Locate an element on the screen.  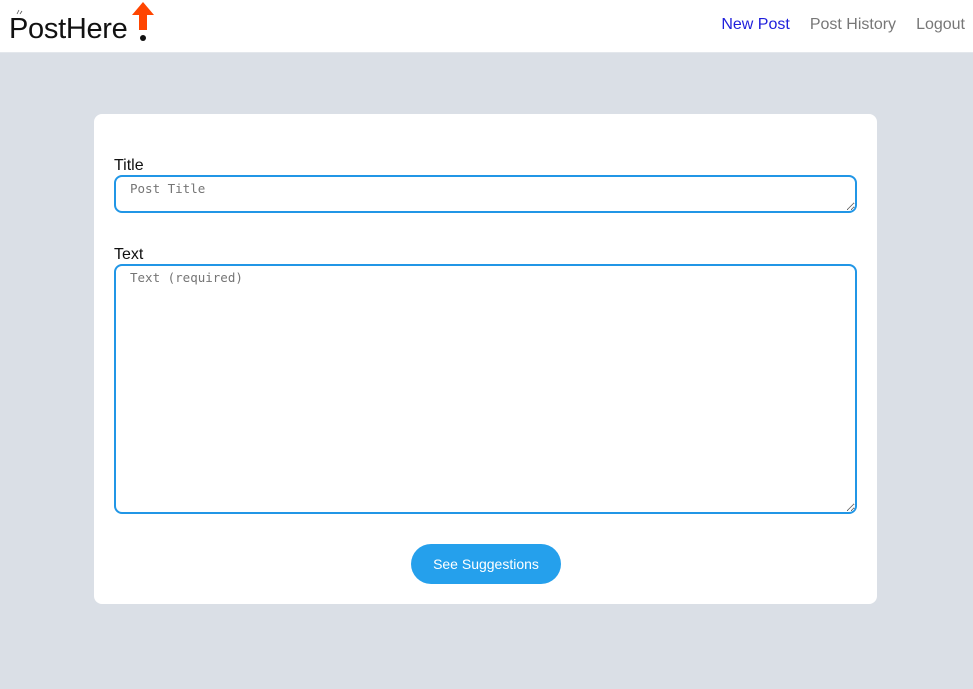
title-input is located at coordinates (485, 194).